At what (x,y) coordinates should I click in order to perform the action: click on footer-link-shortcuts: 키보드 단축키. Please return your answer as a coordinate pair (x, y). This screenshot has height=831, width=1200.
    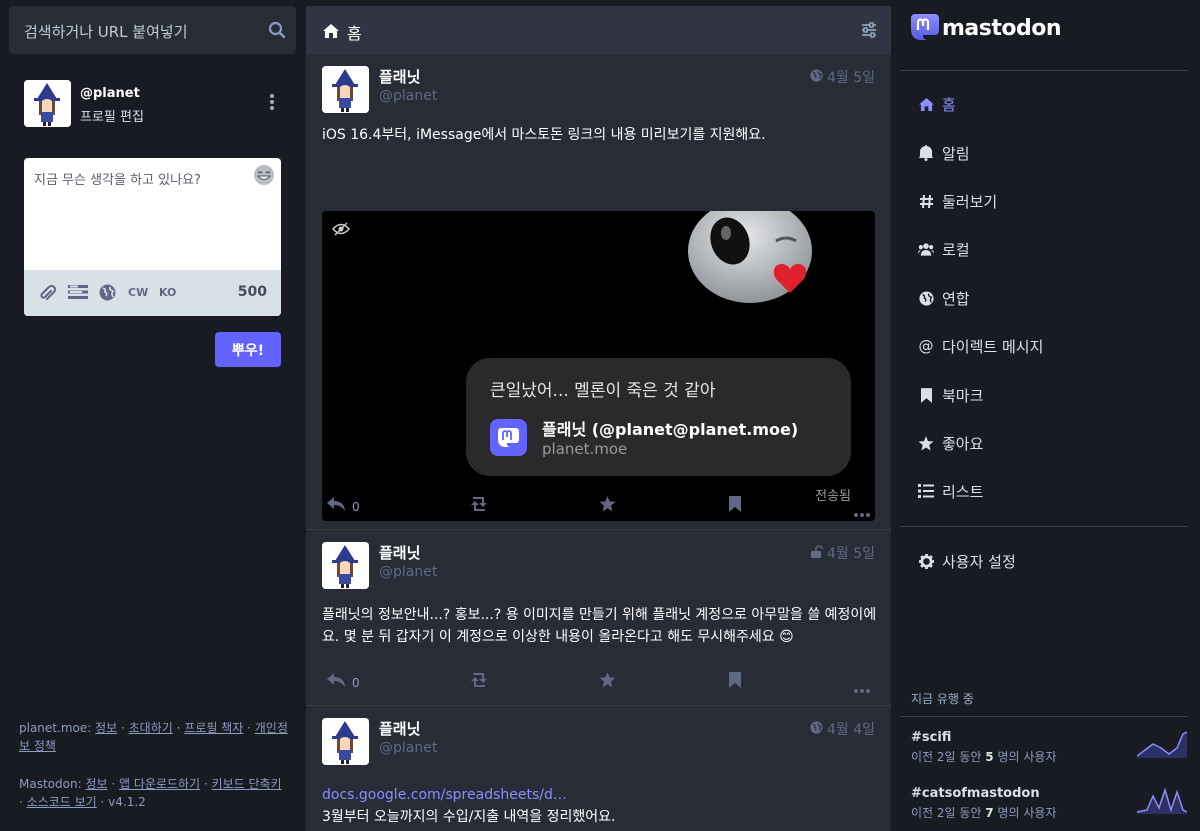
    Looking at the image, I should click on (247, 784).